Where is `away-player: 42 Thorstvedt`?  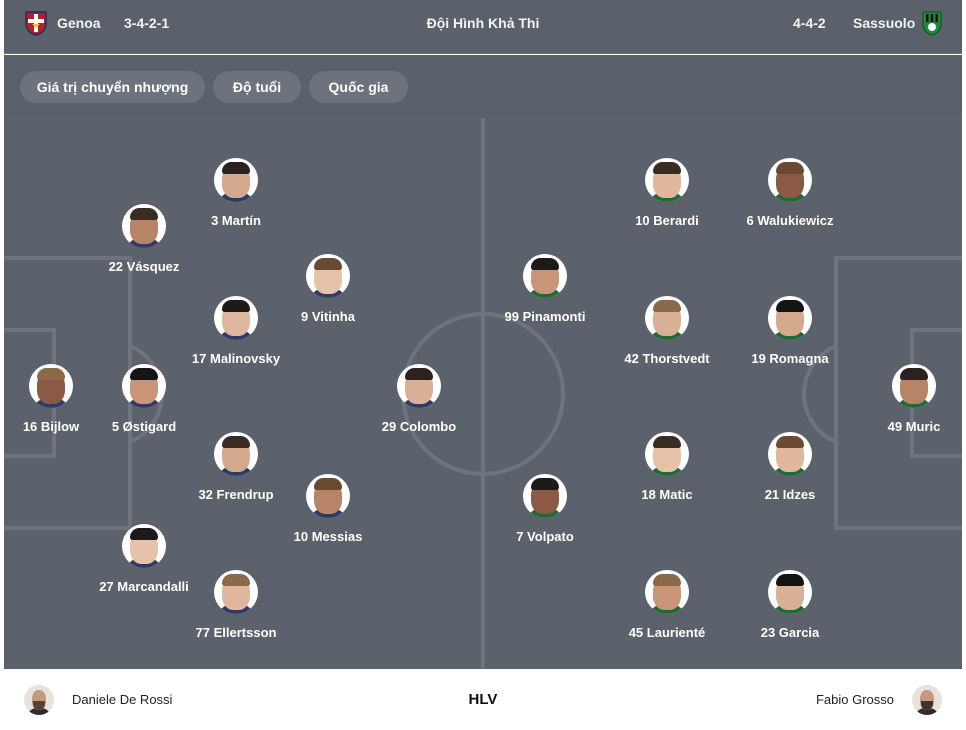 away-player: 42 Thorstvedt is located at coordinates (667, 331).